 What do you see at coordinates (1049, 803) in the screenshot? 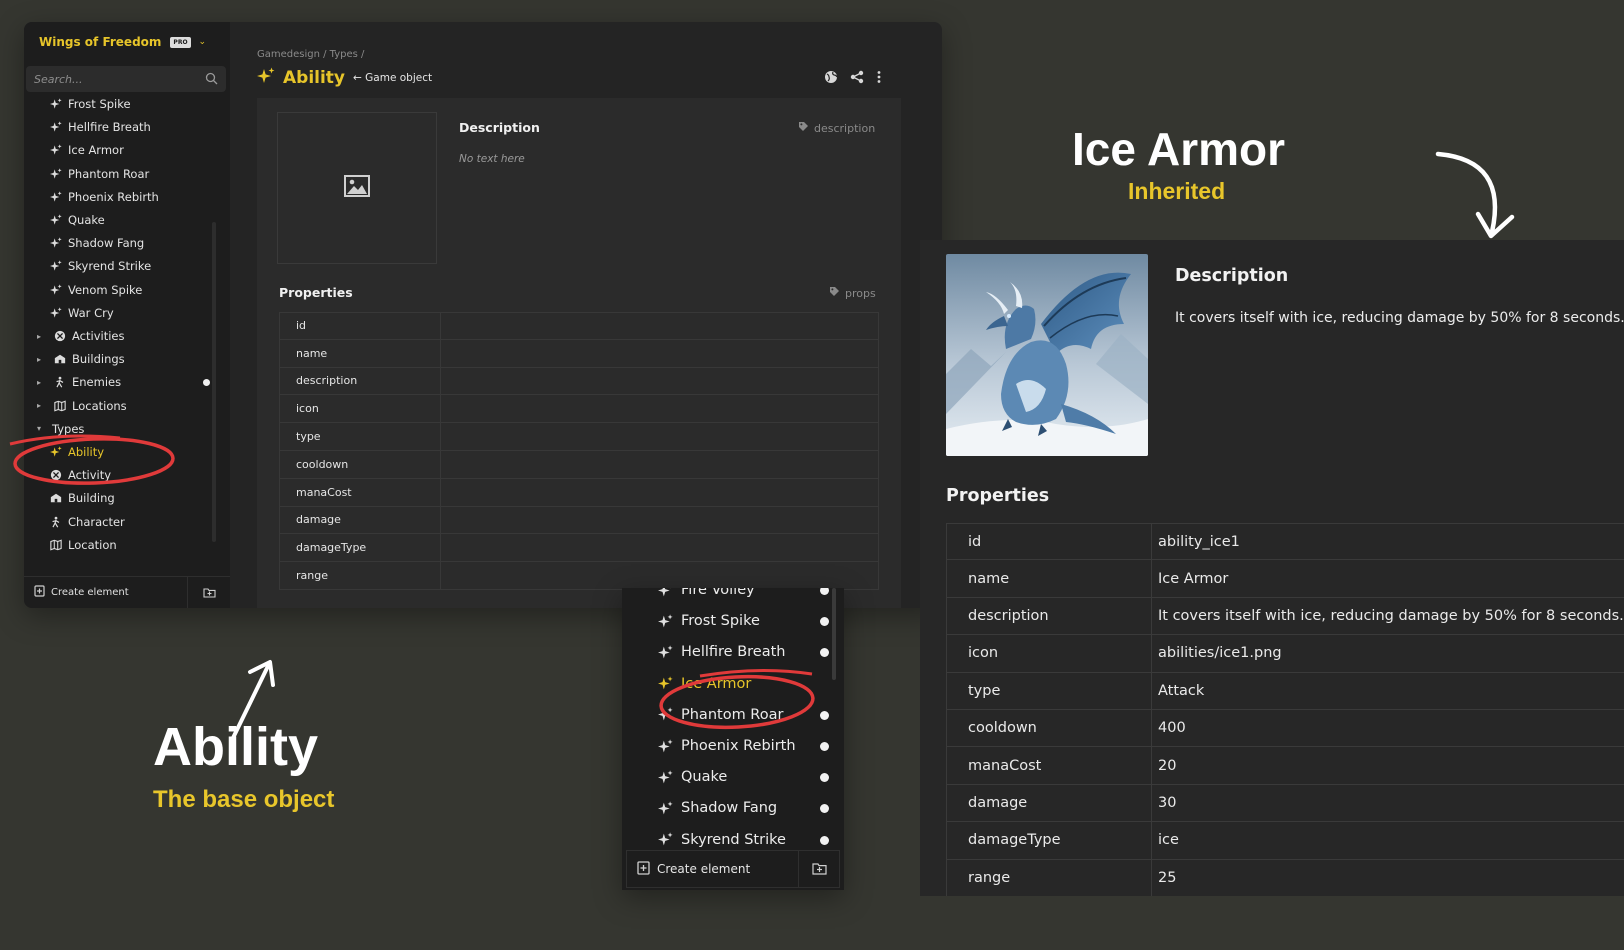
I see `property-key: damage` at bounding box center [1049, 803].